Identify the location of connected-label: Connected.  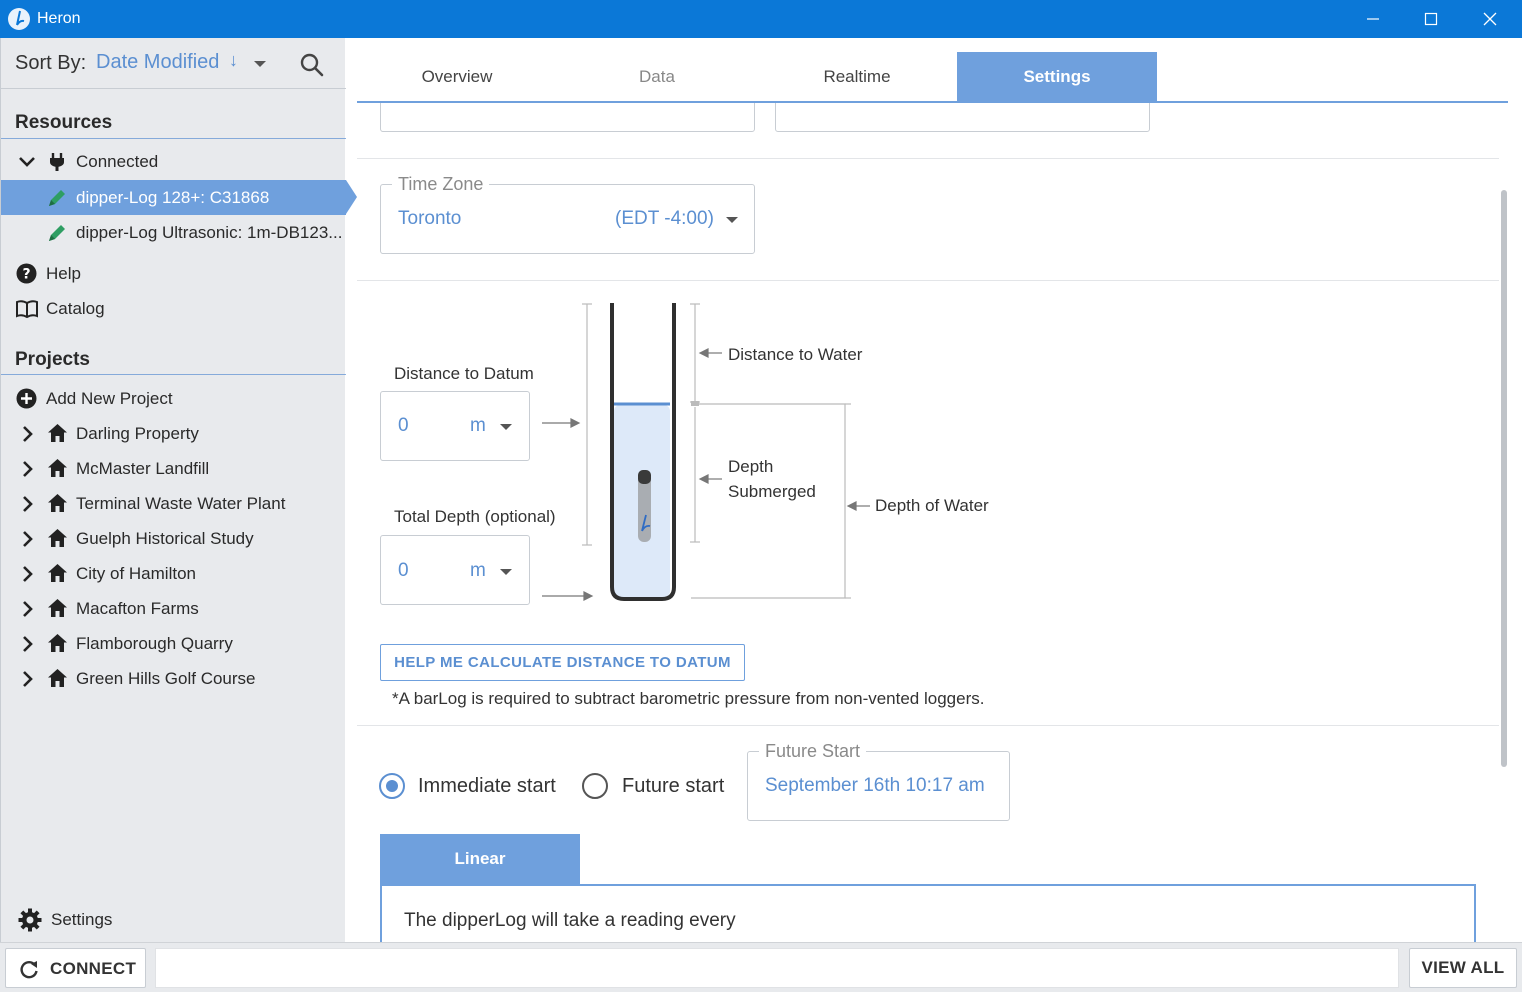
(117, 161).